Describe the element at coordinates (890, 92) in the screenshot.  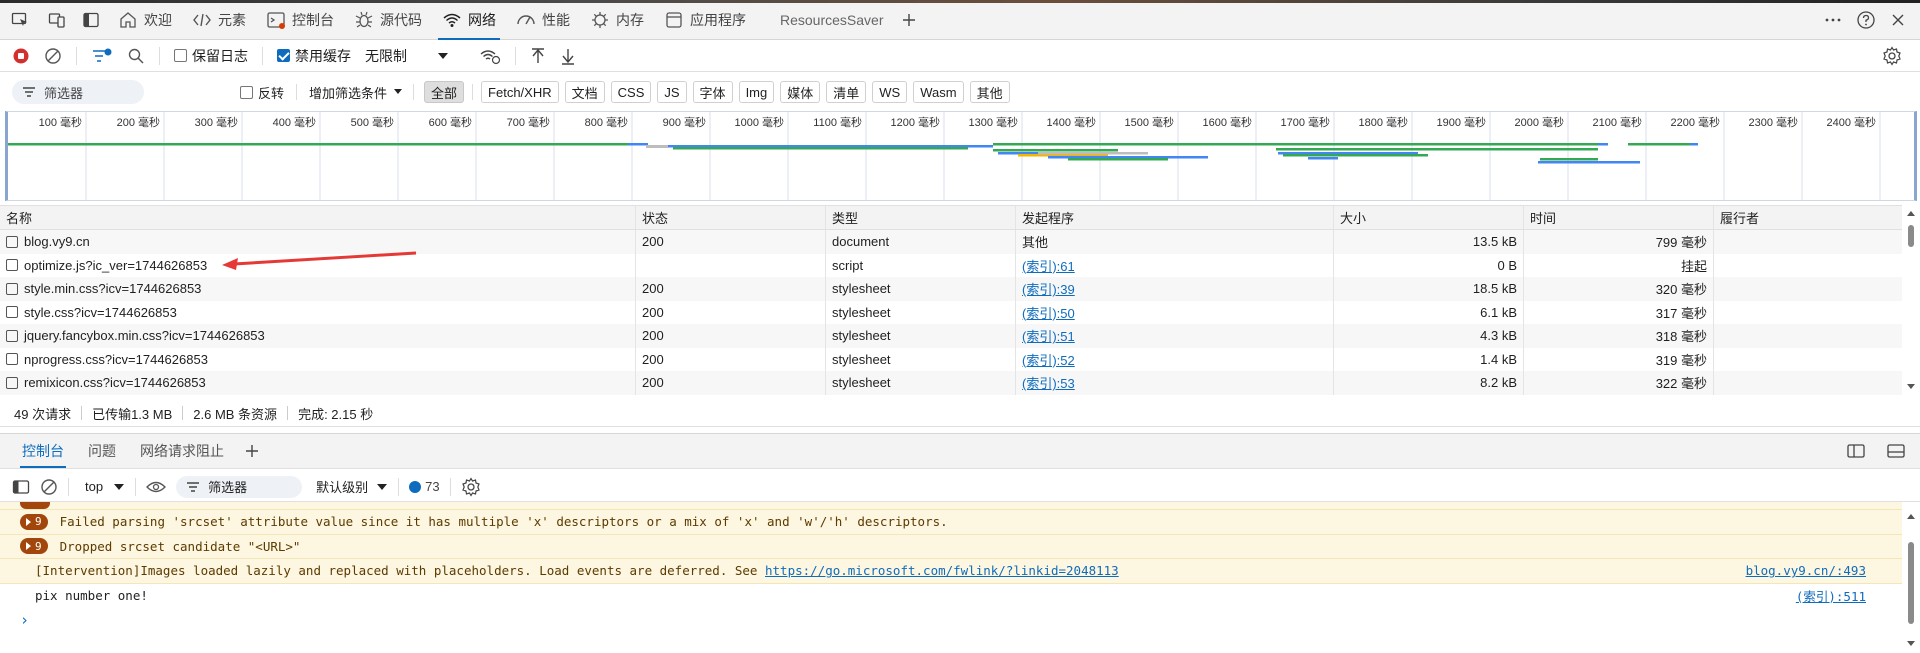
I see `type-filter-ws: WS` at that location.